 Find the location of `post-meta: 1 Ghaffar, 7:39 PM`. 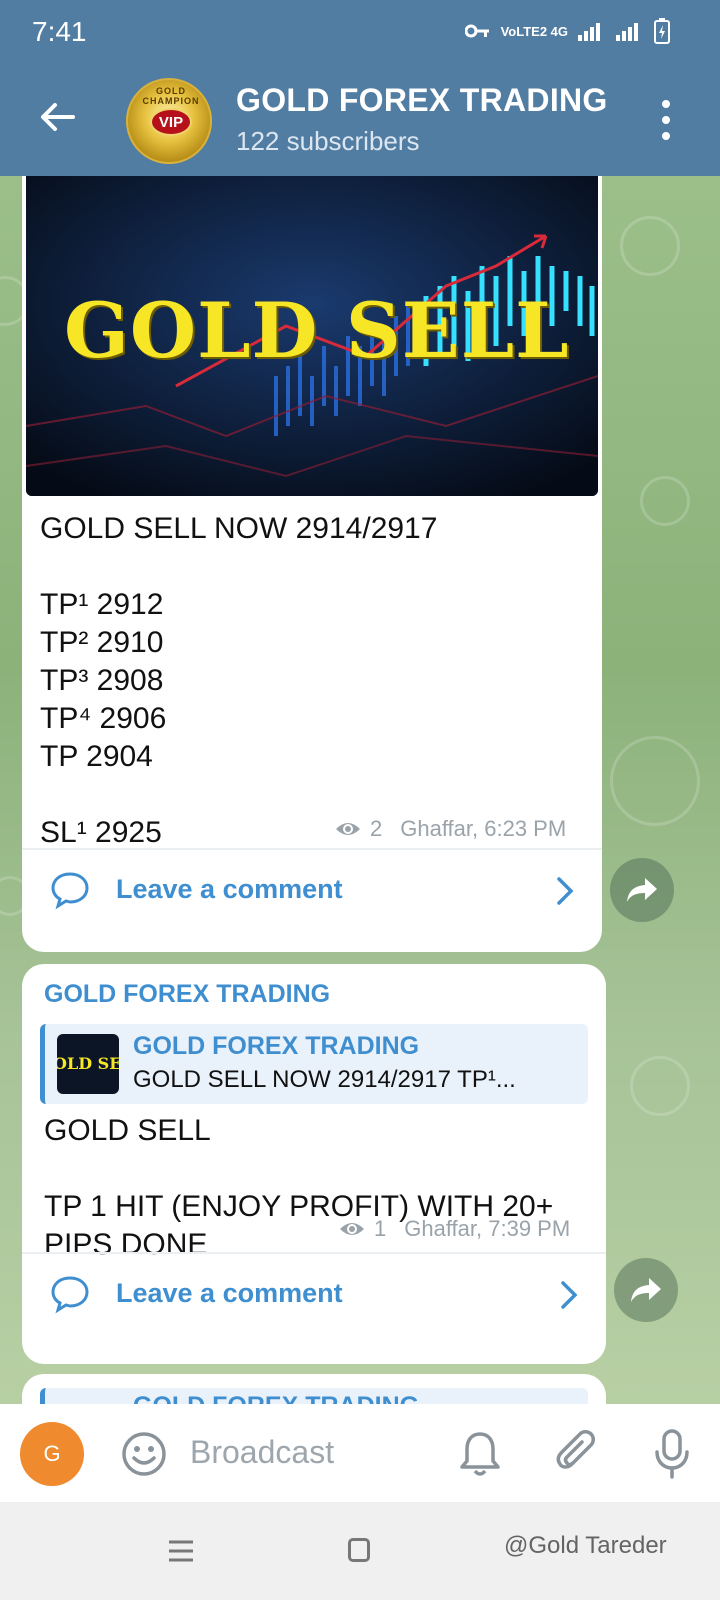

post-meta: 1 Ghaffar, 7:39 PM is located at coordinates (454, 1229).